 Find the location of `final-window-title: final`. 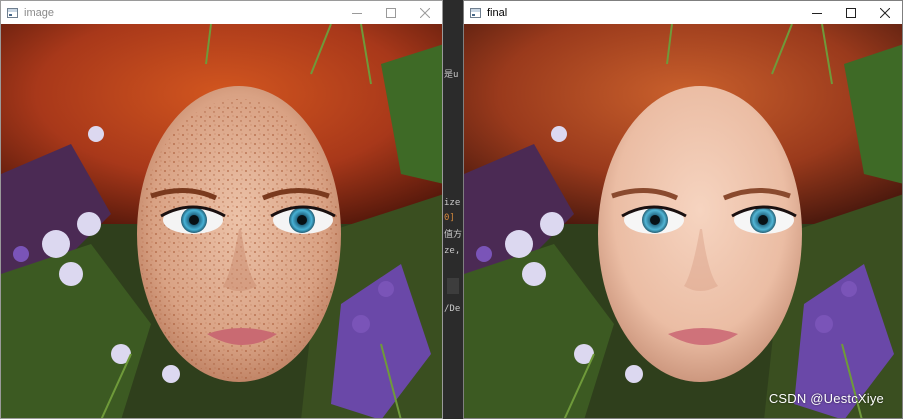

final-window-title: final is located at coordinates (497, 12).